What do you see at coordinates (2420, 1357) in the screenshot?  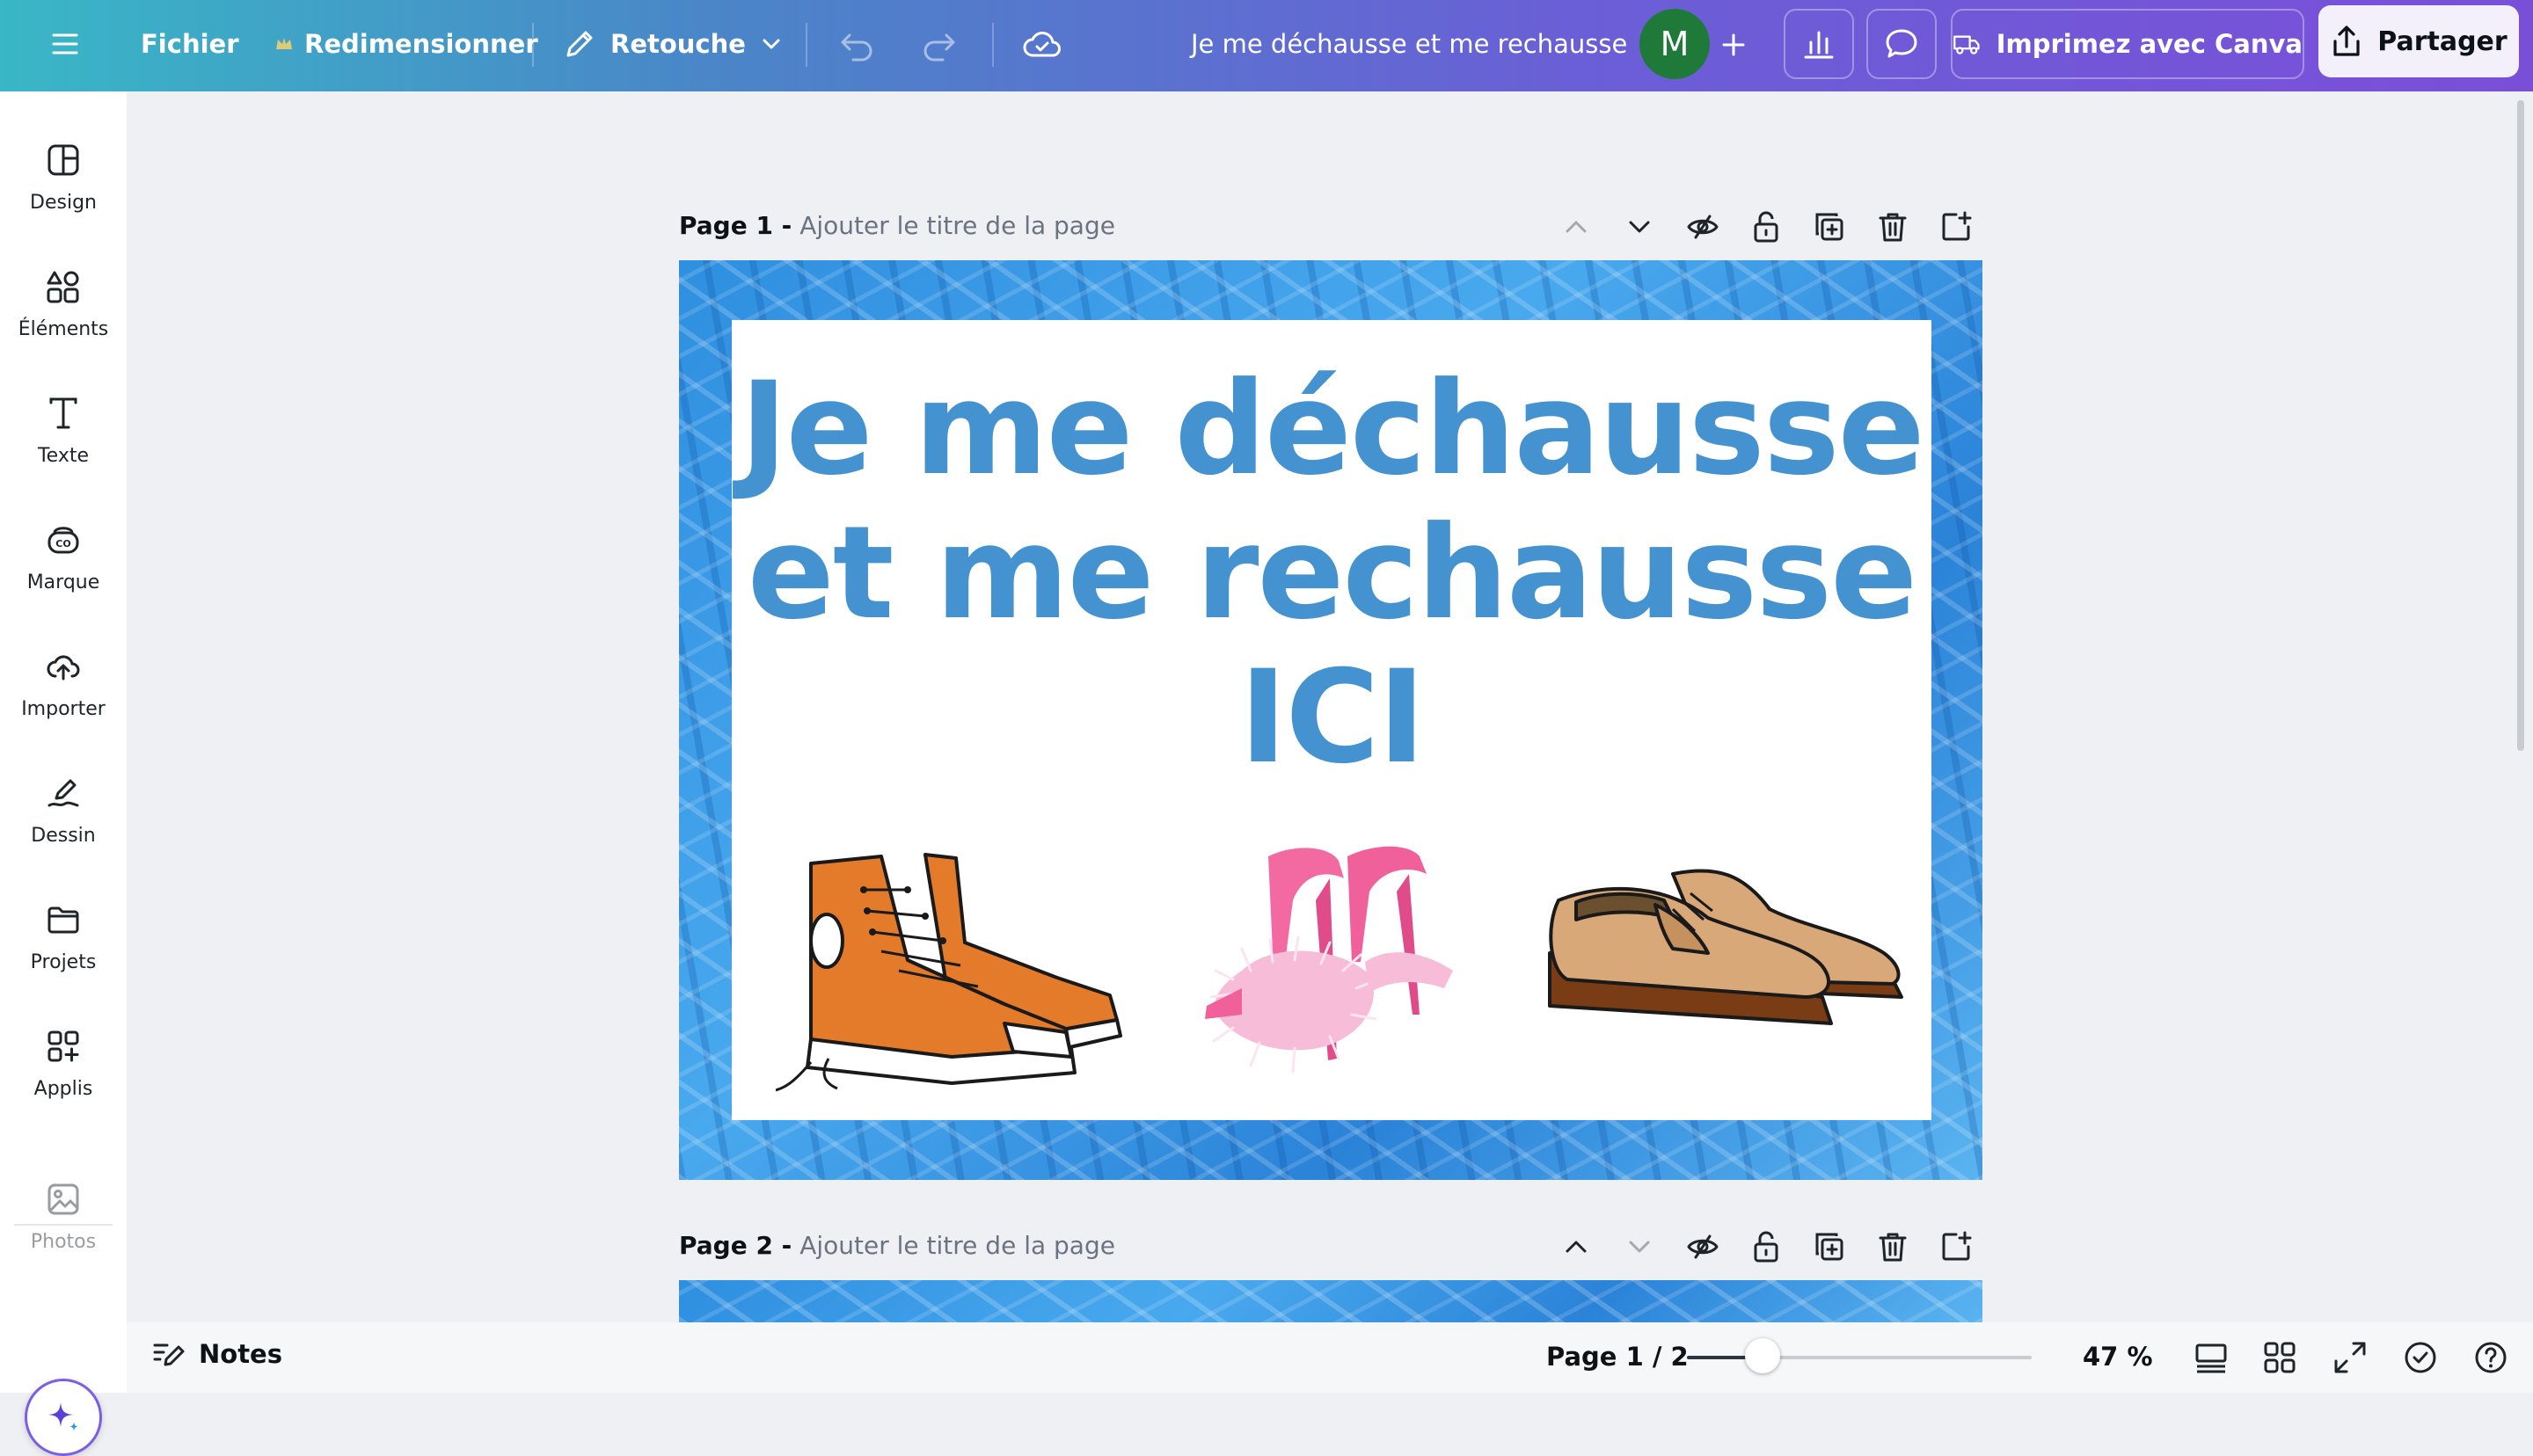 I see `check-circle-icon` at bounding box center [2420, 1357].